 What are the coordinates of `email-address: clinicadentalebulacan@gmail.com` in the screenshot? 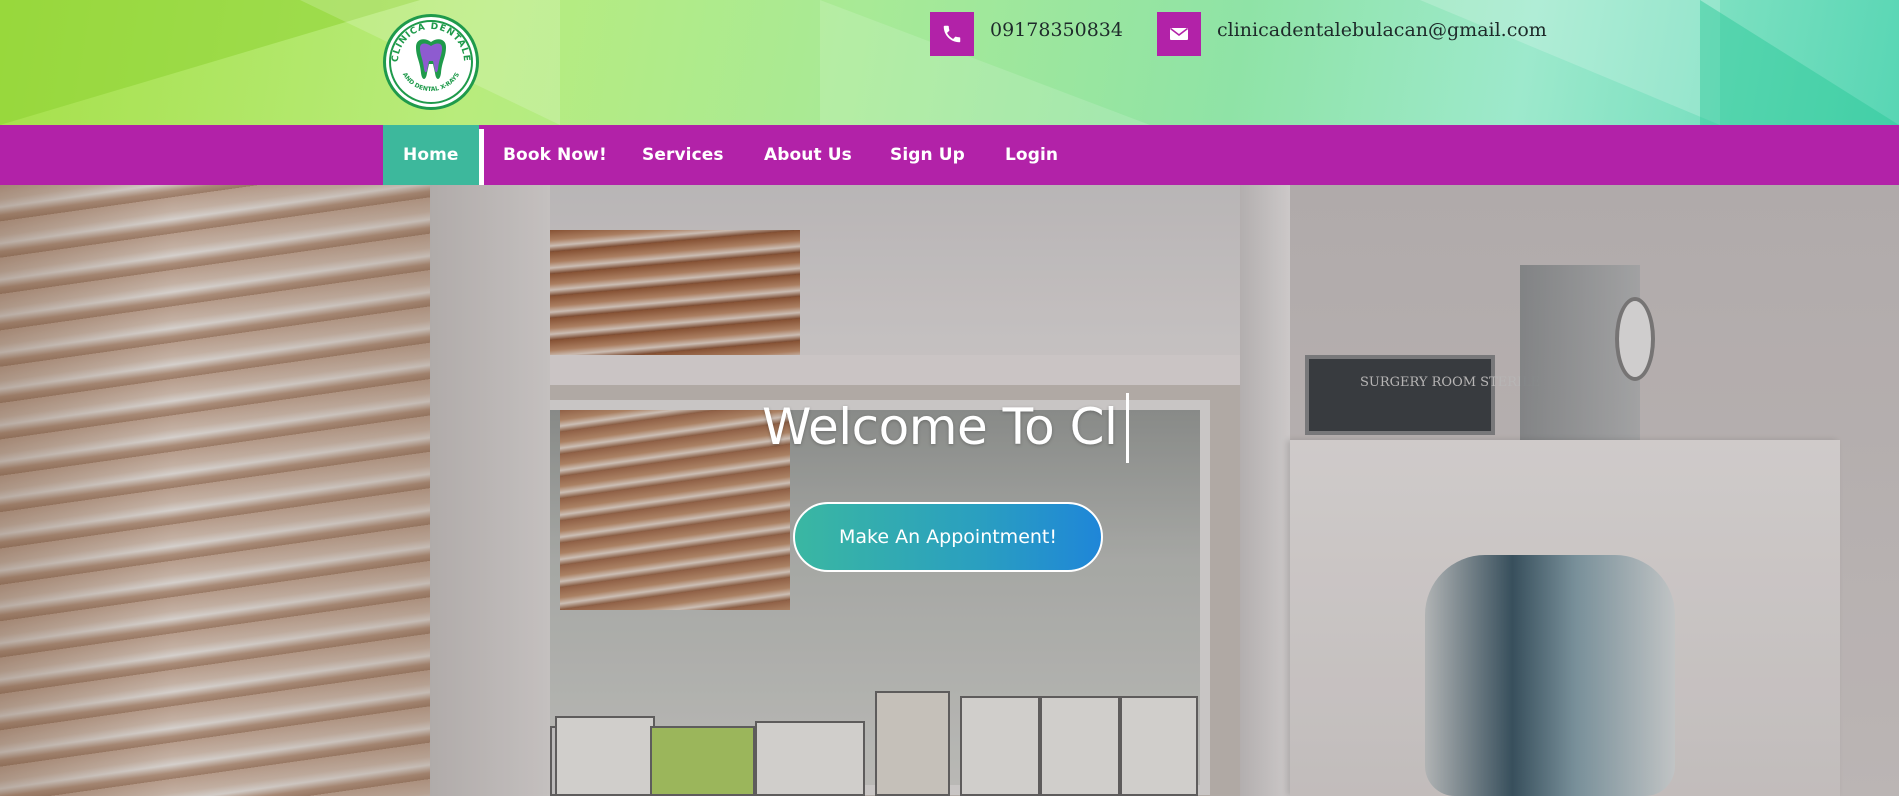 It's located at (1382, 30).